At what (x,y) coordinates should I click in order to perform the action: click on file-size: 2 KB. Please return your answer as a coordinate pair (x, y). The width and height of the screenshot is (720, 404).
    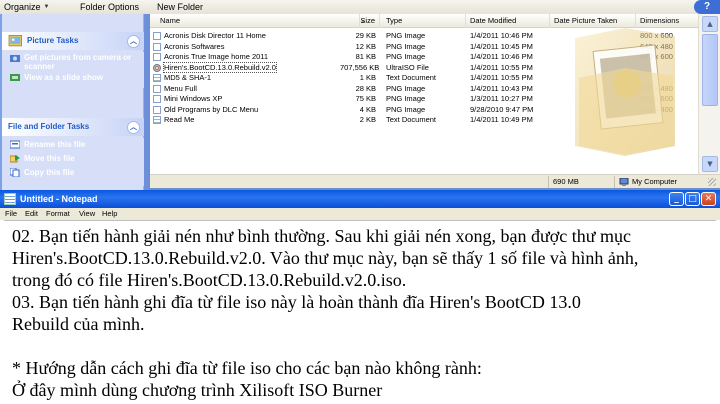
    Looking at the image, I should click on (367, 119).